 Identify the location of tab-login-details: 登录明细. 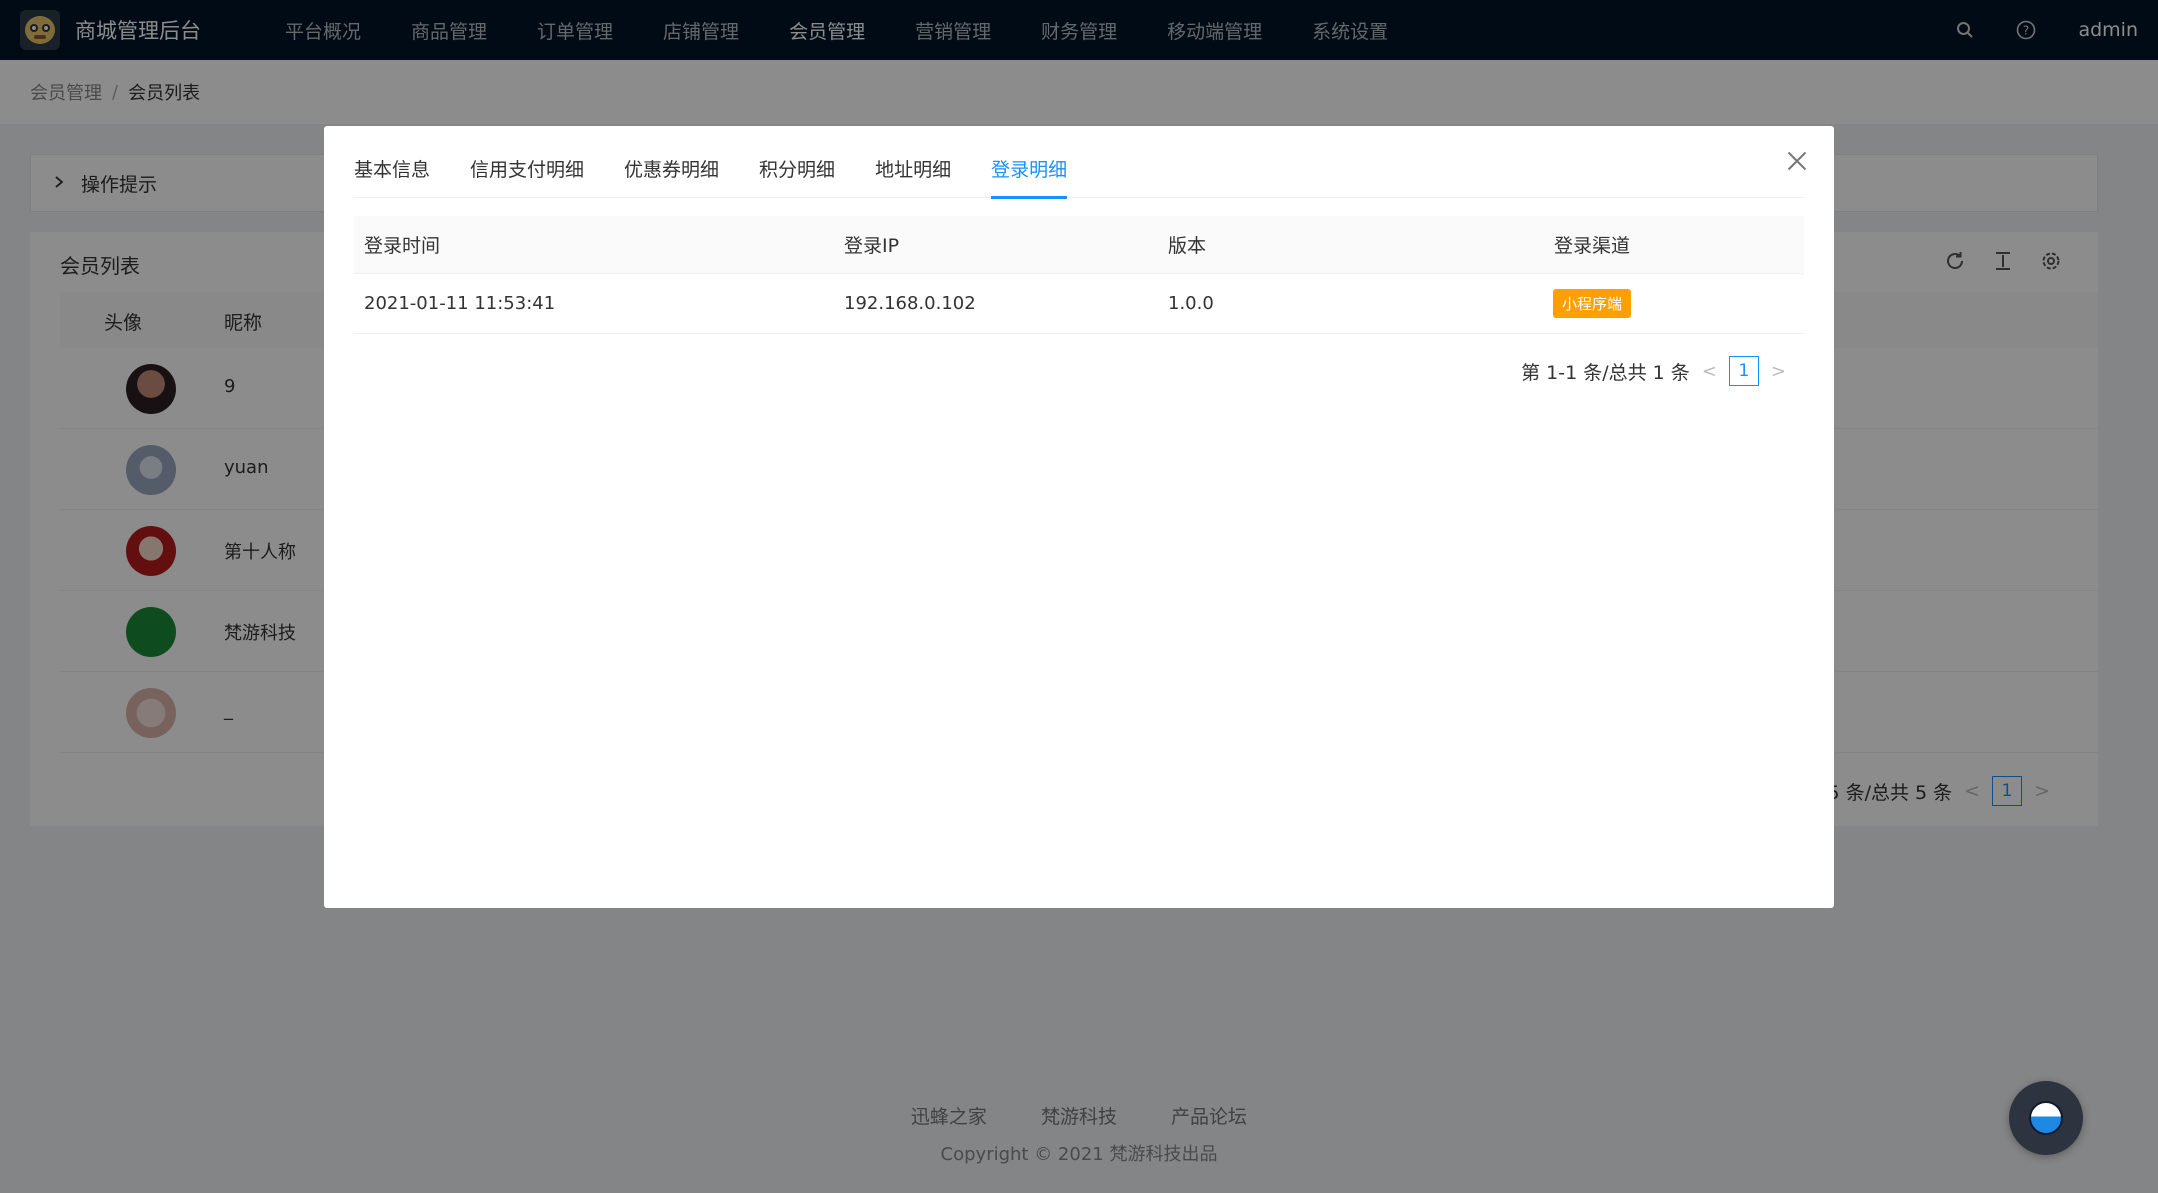
(1029, 177).